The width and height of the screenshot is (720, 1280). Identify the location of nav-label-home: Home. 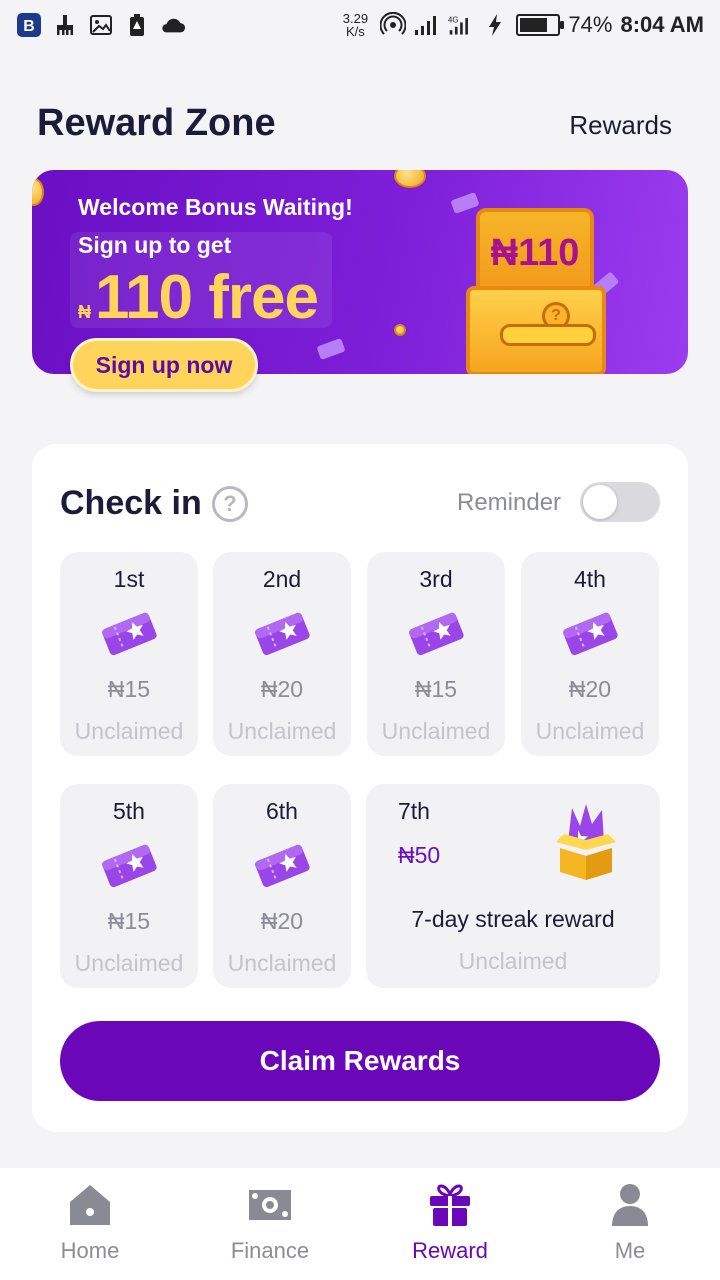
(90, 1250).